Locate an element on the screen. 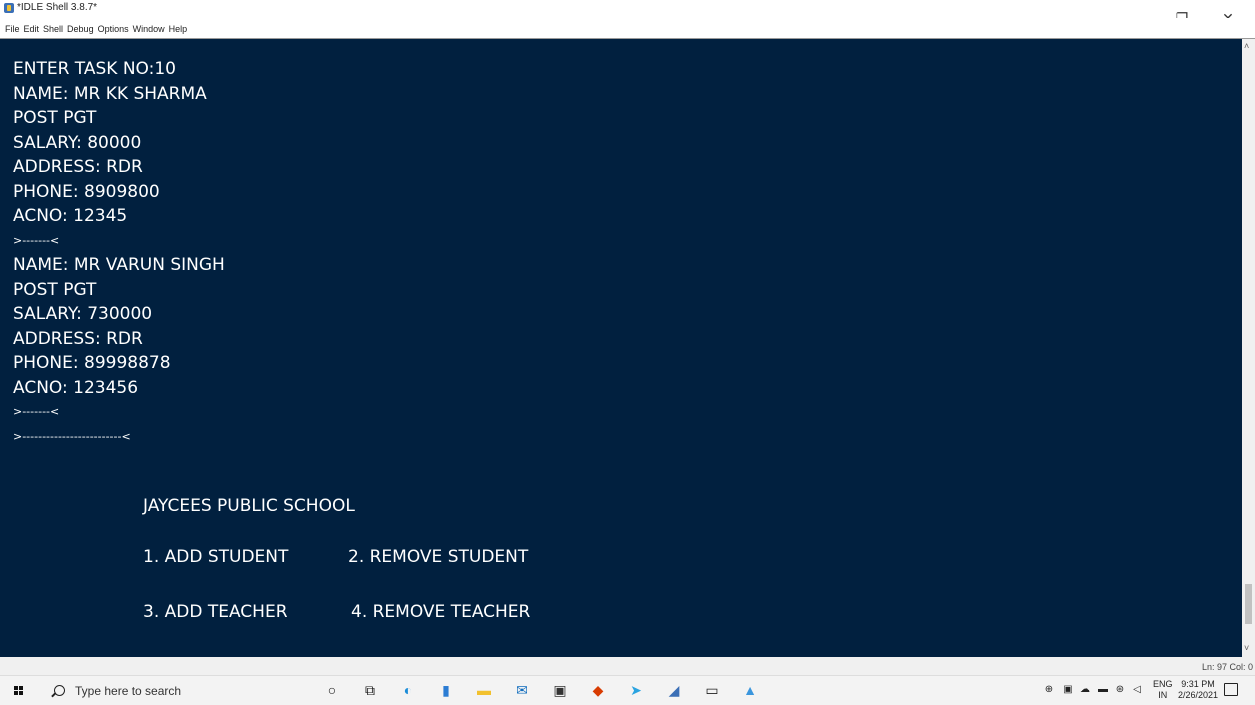  shell-line: ACNO: 12345 is located at coordinates (70, 216).